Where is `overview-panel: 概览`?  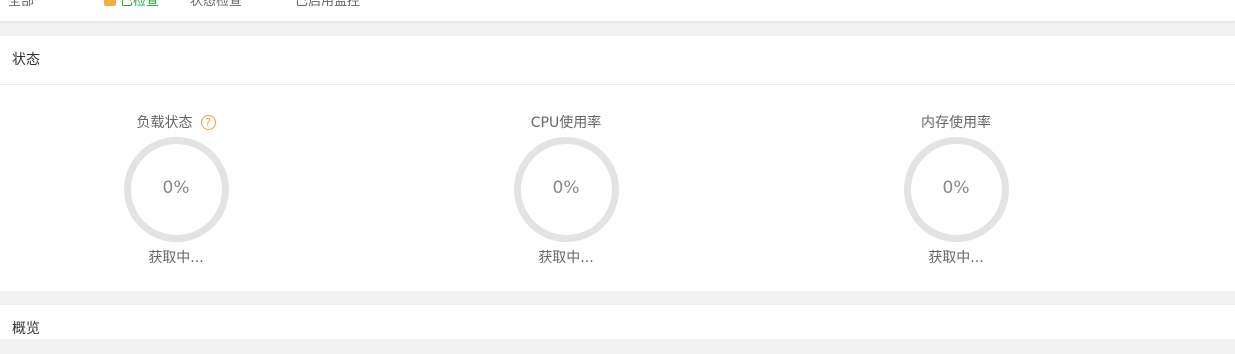 overview-panel: 概览 is located at coordinates (617, 322).